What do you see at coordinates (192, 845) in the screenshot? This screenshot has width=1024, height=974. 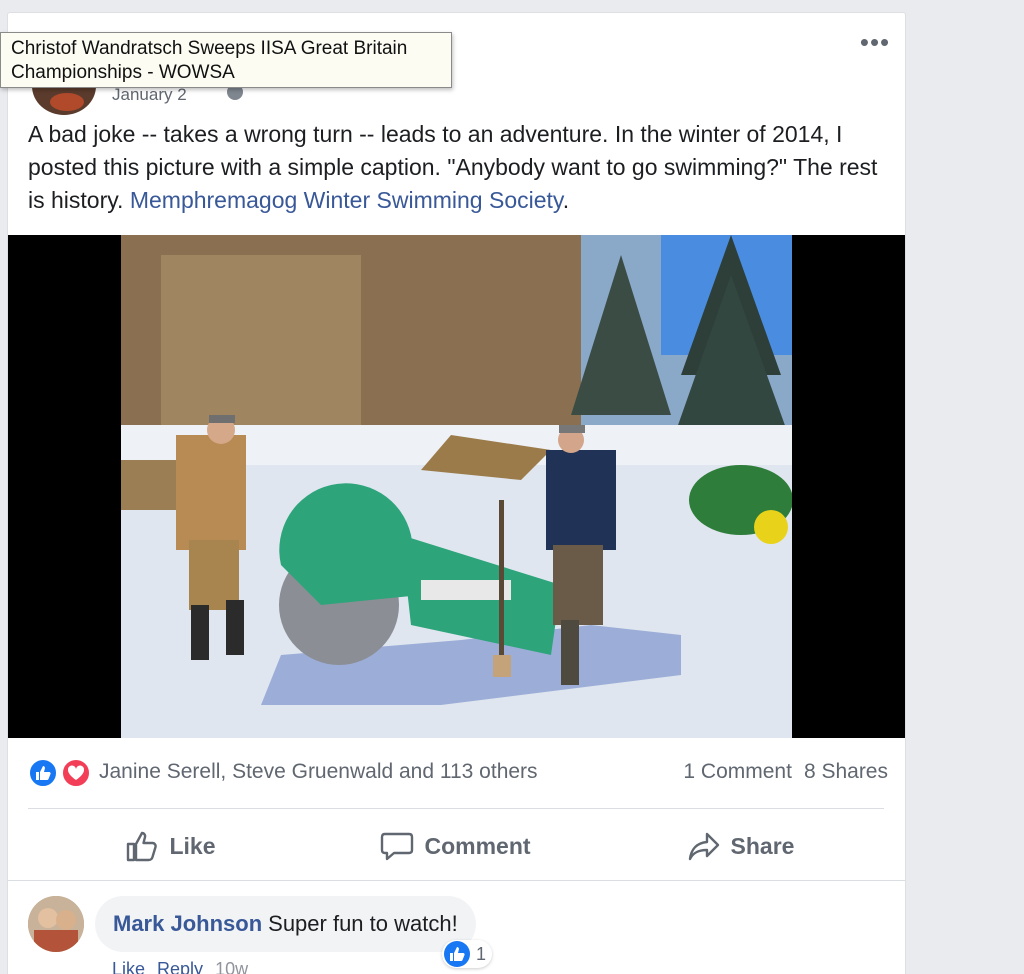 I see `like-button-label: Like` at bounding box center [192, 845].